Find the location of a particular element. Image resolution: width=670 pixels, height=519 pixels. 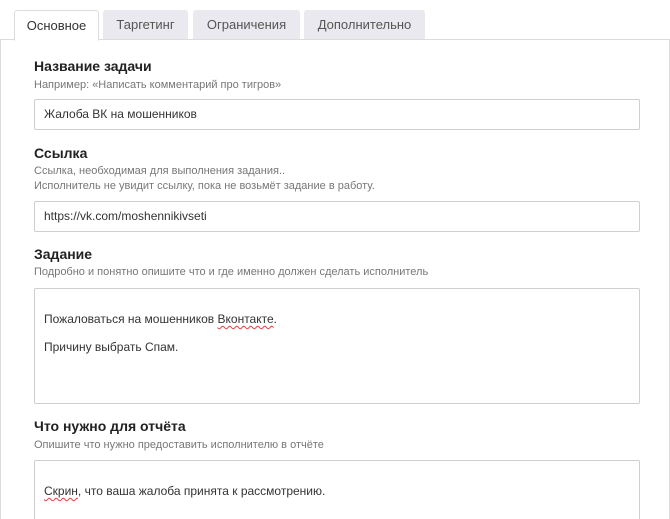

misspelled-word: Скрин is located at coordinates (61, 491).